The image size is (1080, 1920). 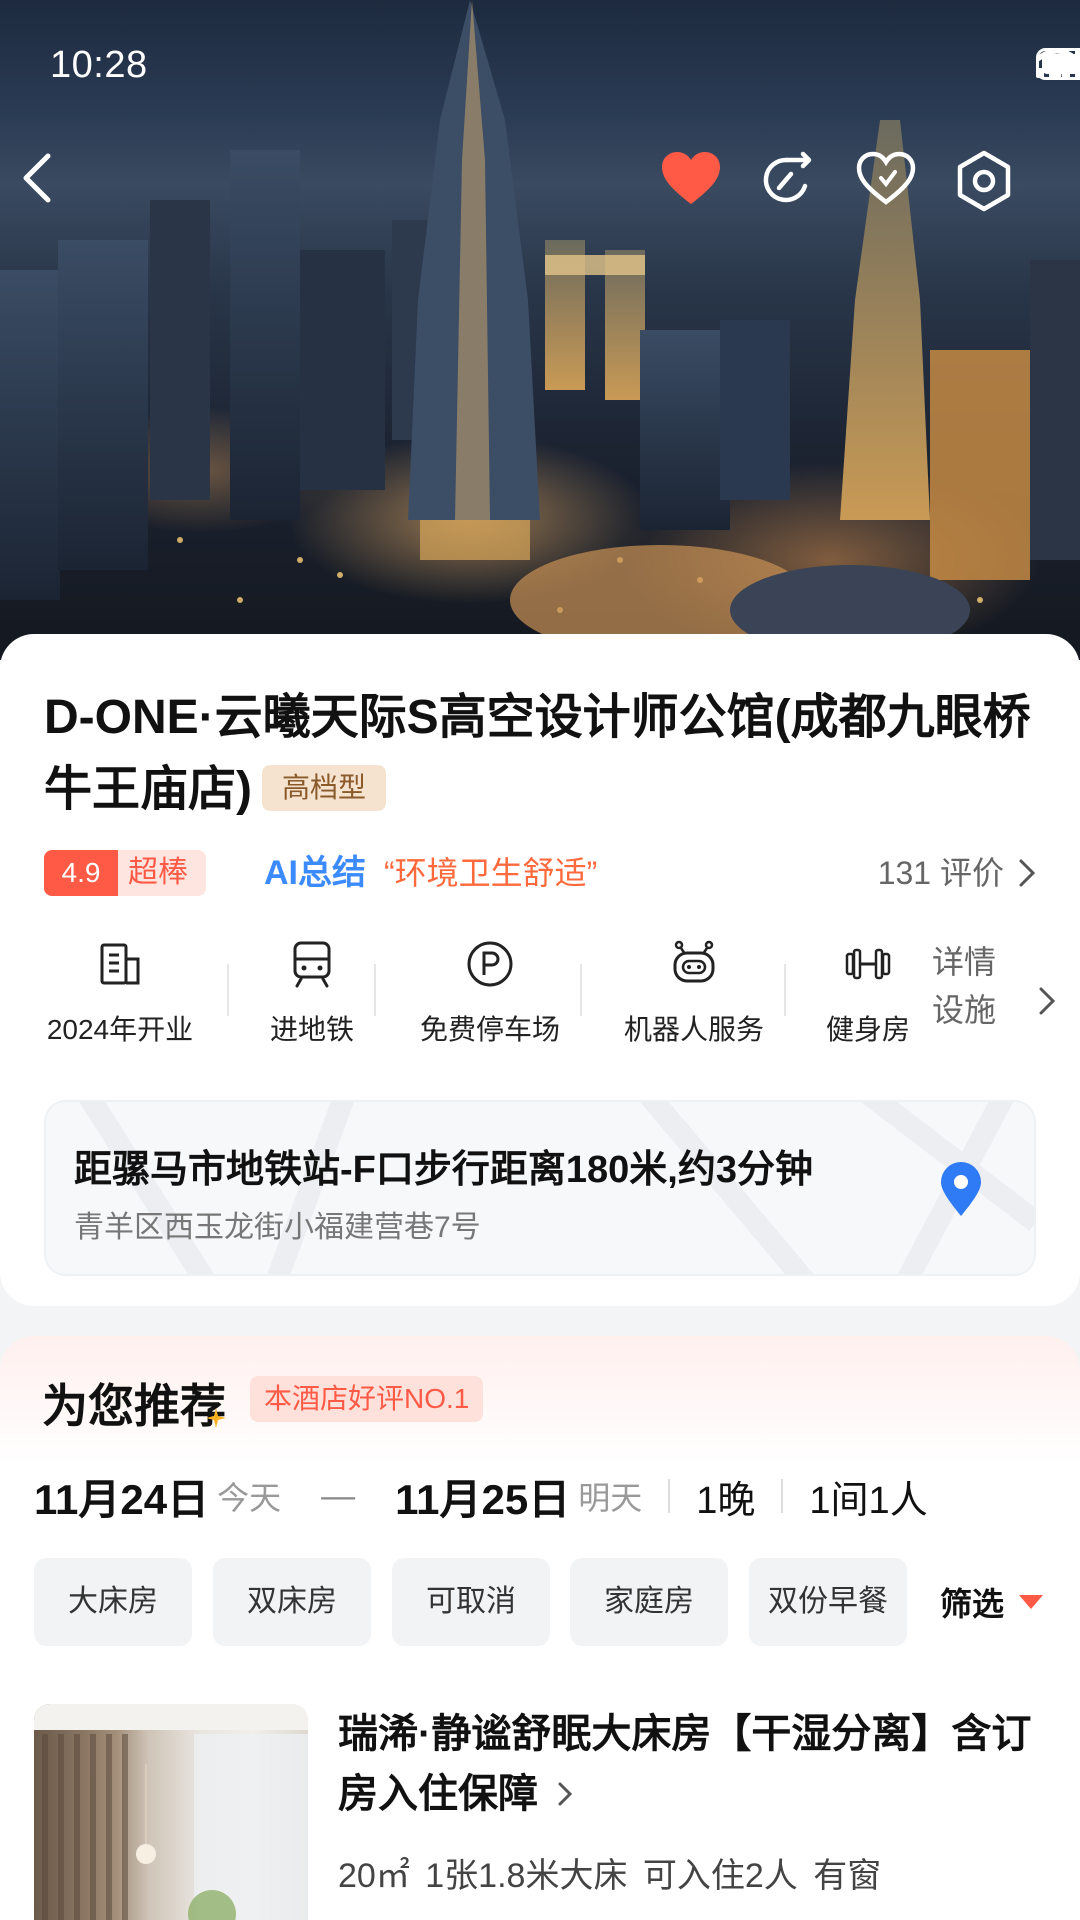 I want to click on ai-summary-label: AI总结, so click(x=315, y=873).